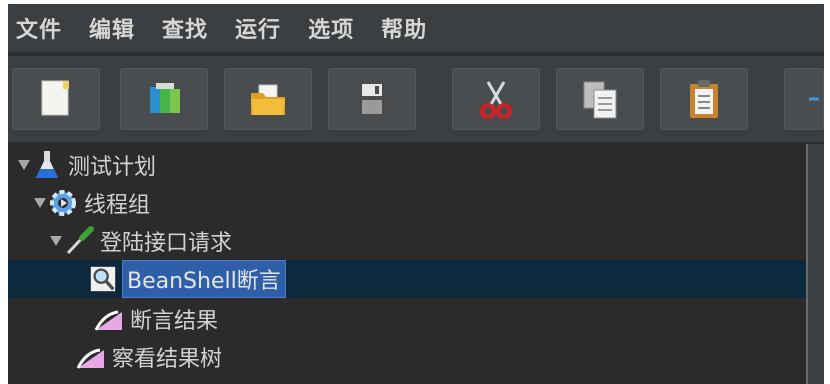 The image size is (830, 384). What do you see at coordinates (112, 167) in the screenshot?
I see `tree-node-label: 测试计划` at bounding box center [112, 167].